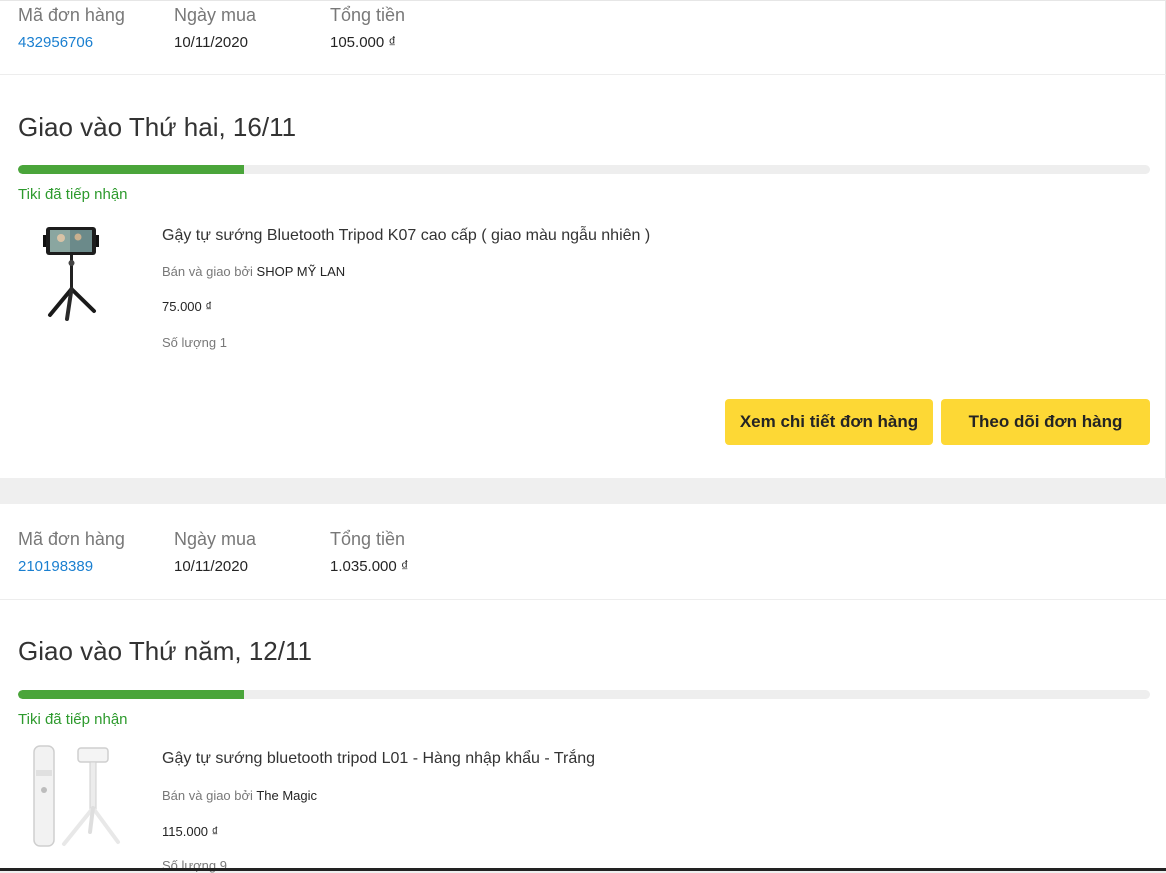 Image resolution: width=1166 pixels, height=873 pixels. What do you see at coordinates (829, 422) in the screenshot?
I see `view-order-detail-button: Xem chi tiết đơn hàng` at bounding box center [829, 422].